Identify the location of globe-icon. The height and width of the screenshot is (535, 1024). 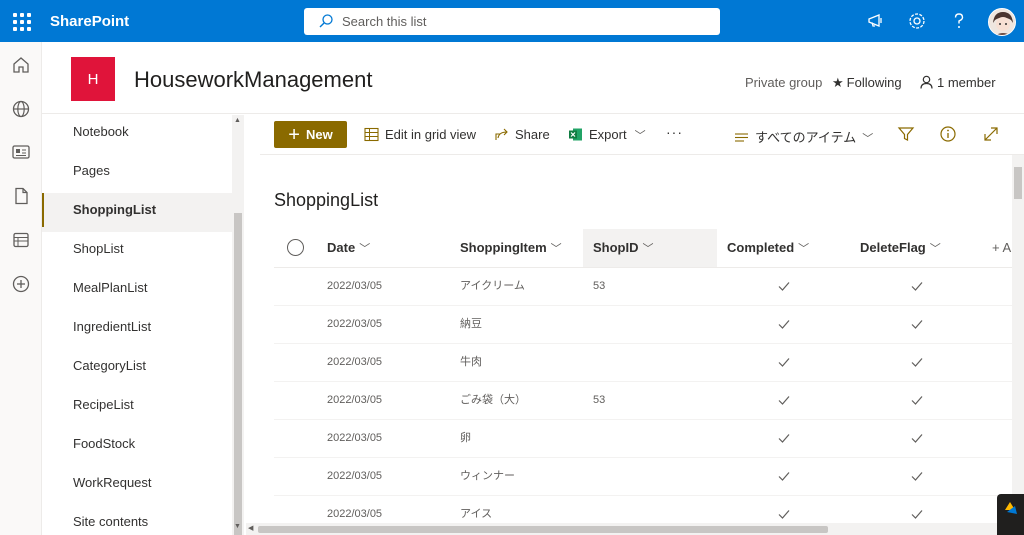
(21, 109).